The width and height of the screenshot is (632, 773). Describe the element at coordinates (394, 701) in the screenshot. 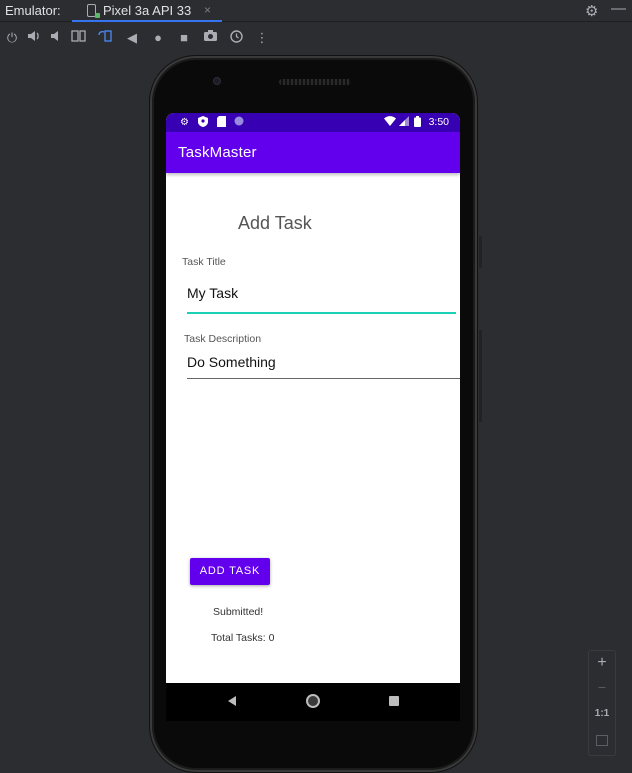

I see `nav-recents-icon` at that location.